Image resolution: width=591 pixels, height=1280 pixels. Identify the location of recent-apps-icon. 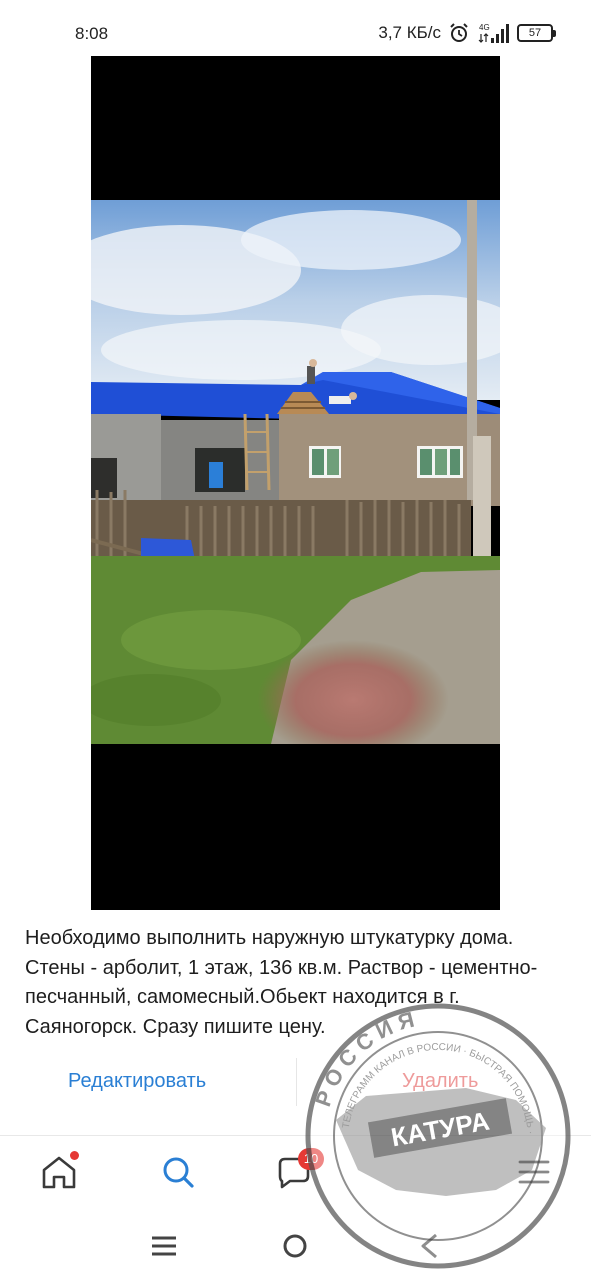
(164, 1246).